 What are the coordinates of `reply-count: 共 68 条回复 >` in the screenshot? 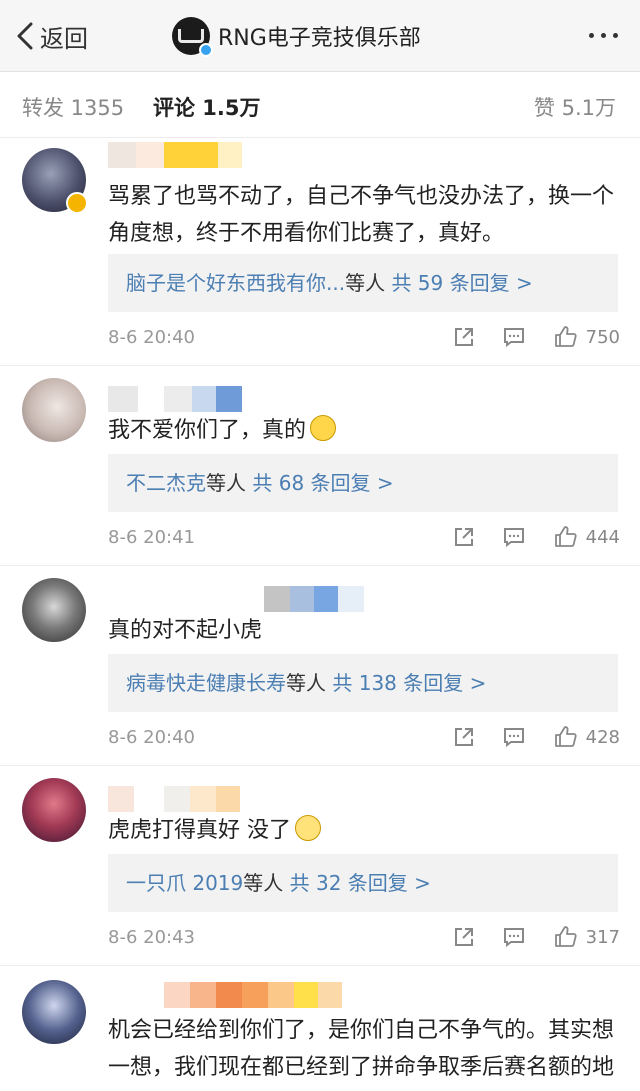 It's located at (322, 483).